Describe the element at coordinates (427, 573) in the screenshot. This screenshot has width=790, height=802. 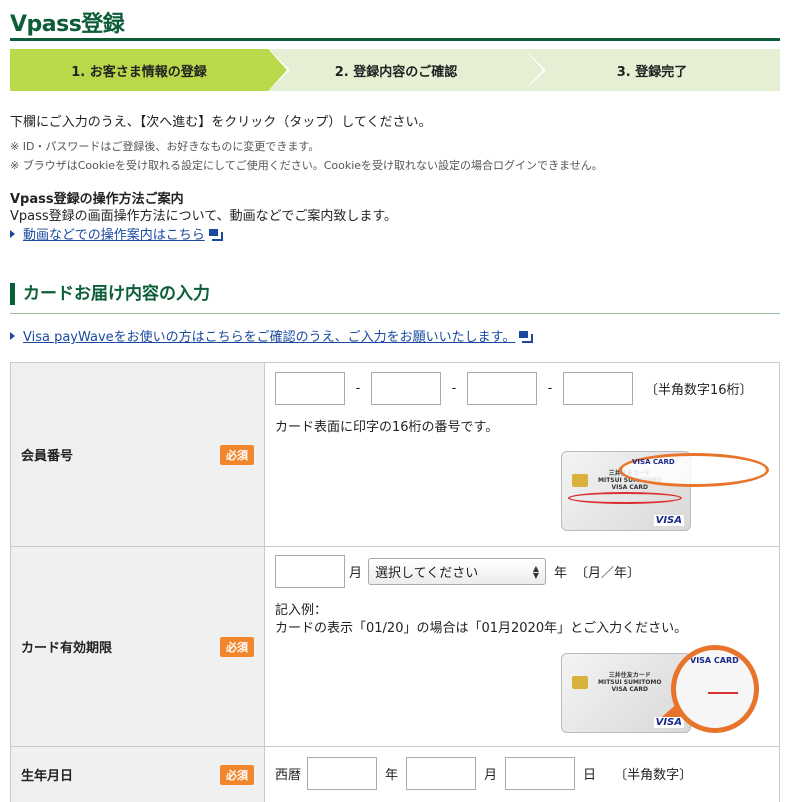
I see `expiry-year-select-value: 選択してください` at that location.